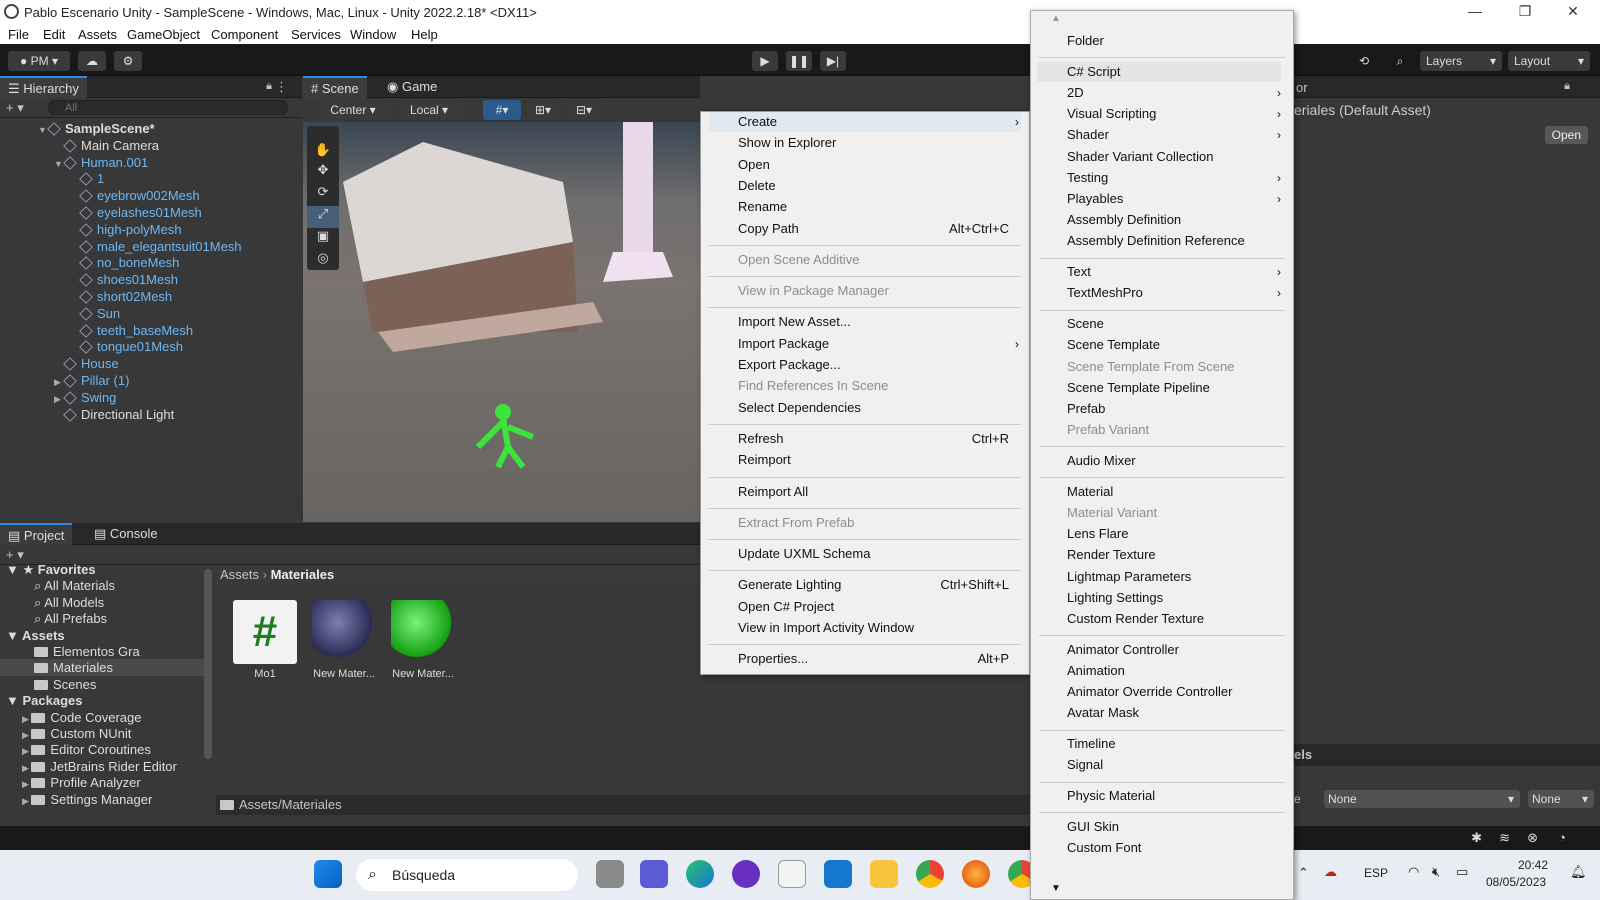 This screenshot has width=1600, height=900. Describe the element at coordinates (156, 246) in the screenshot. I see `hierarchy-row: male_elegantsuit01Mesh` at that location.